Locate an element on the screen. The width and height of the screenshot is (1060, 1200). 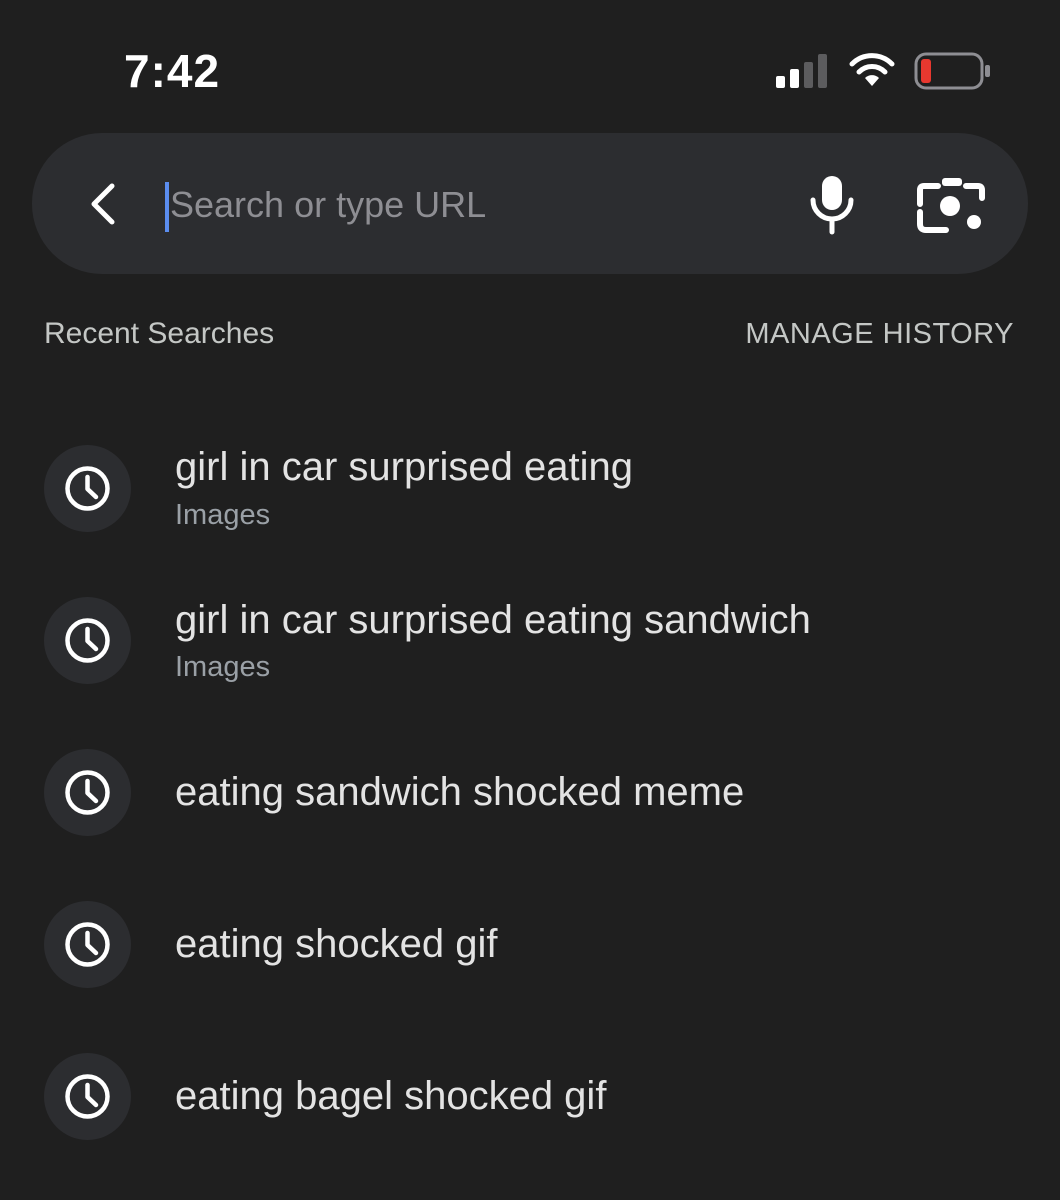
history-item: eating sandwich shocked meme is located at coordinates (530, 794).